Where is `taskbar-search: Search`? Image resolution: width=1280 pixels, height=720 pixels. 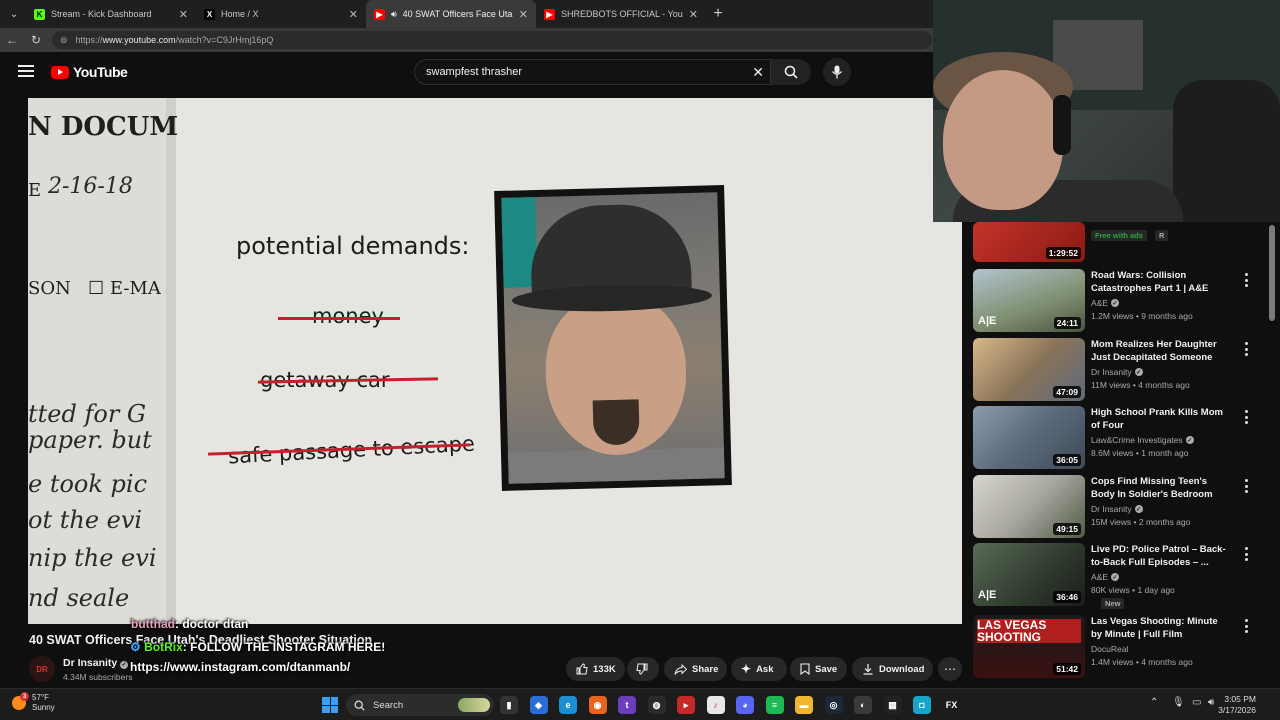
taskbar-search: Search is located at coordinates (420, 705).